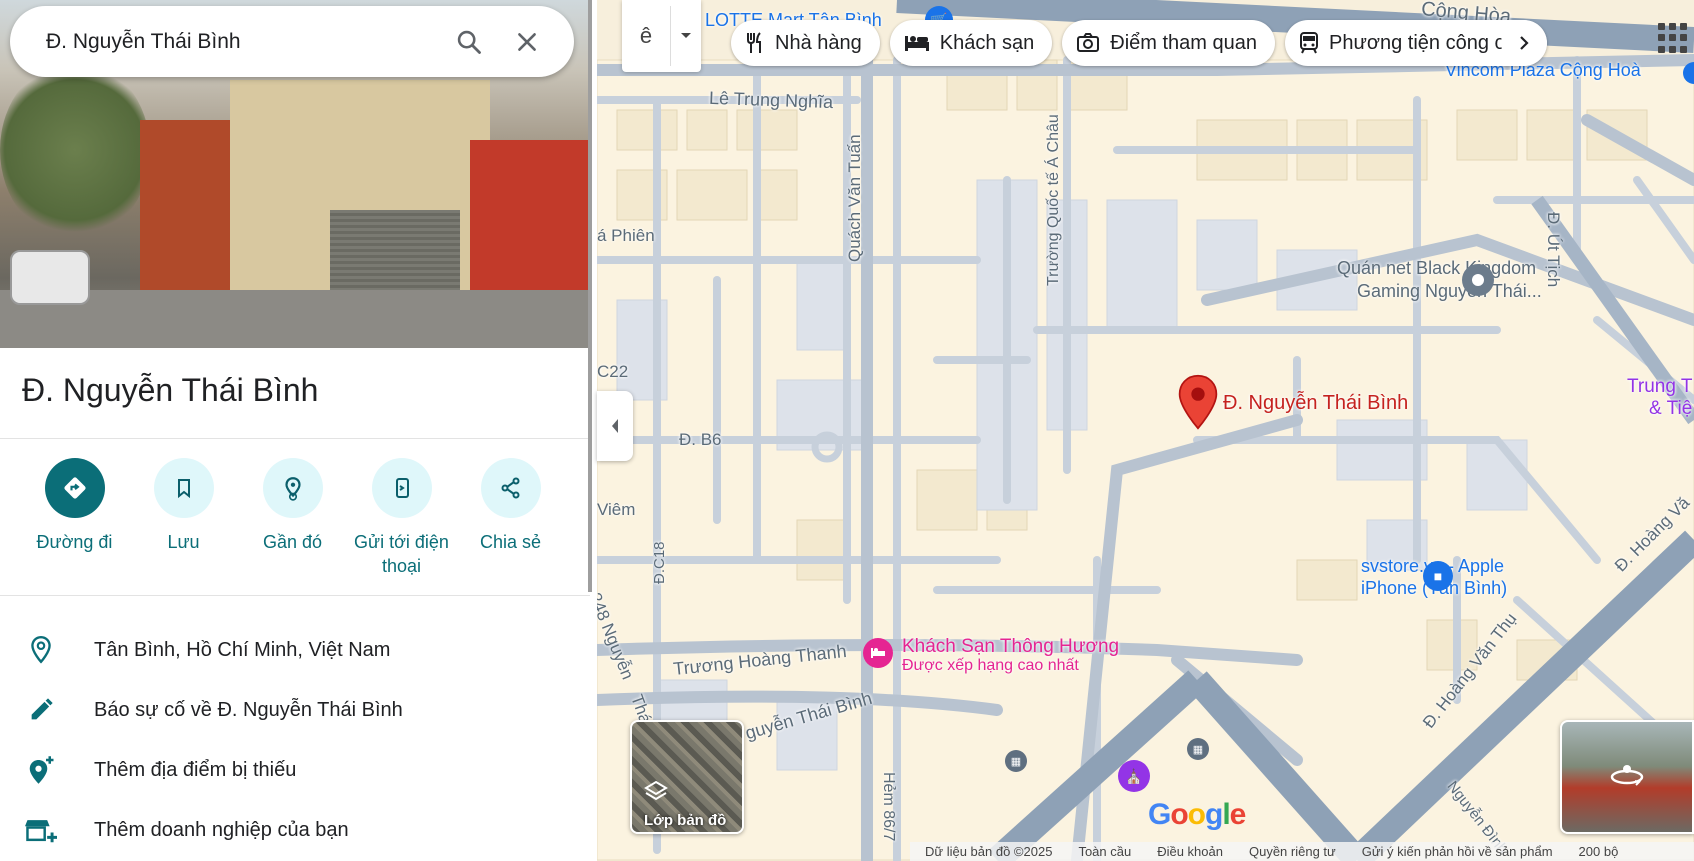 The height and width of the screenshot is (861, 1694). I want to click on street-view-thumbnail, so click(1627, 777).